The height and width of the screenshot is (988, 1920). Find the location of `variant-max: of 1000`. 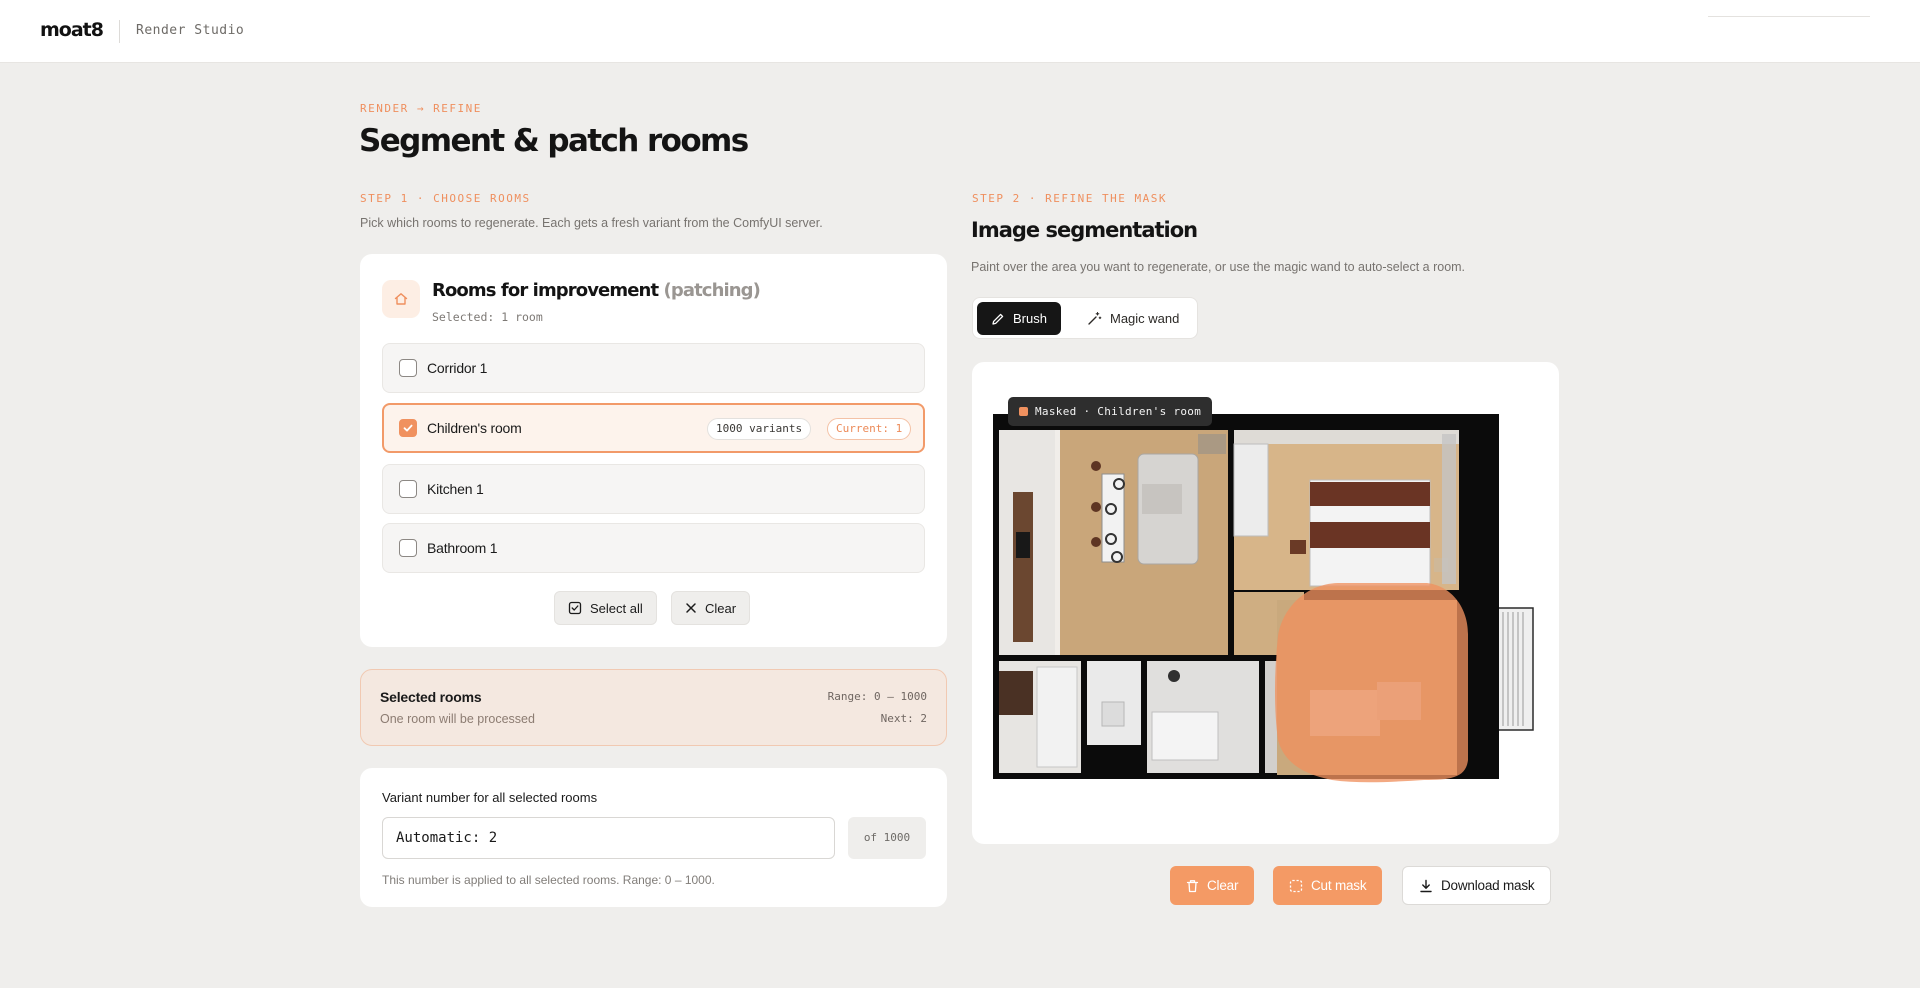

variant-max: of 1000 is located at coordinates (887, 838).